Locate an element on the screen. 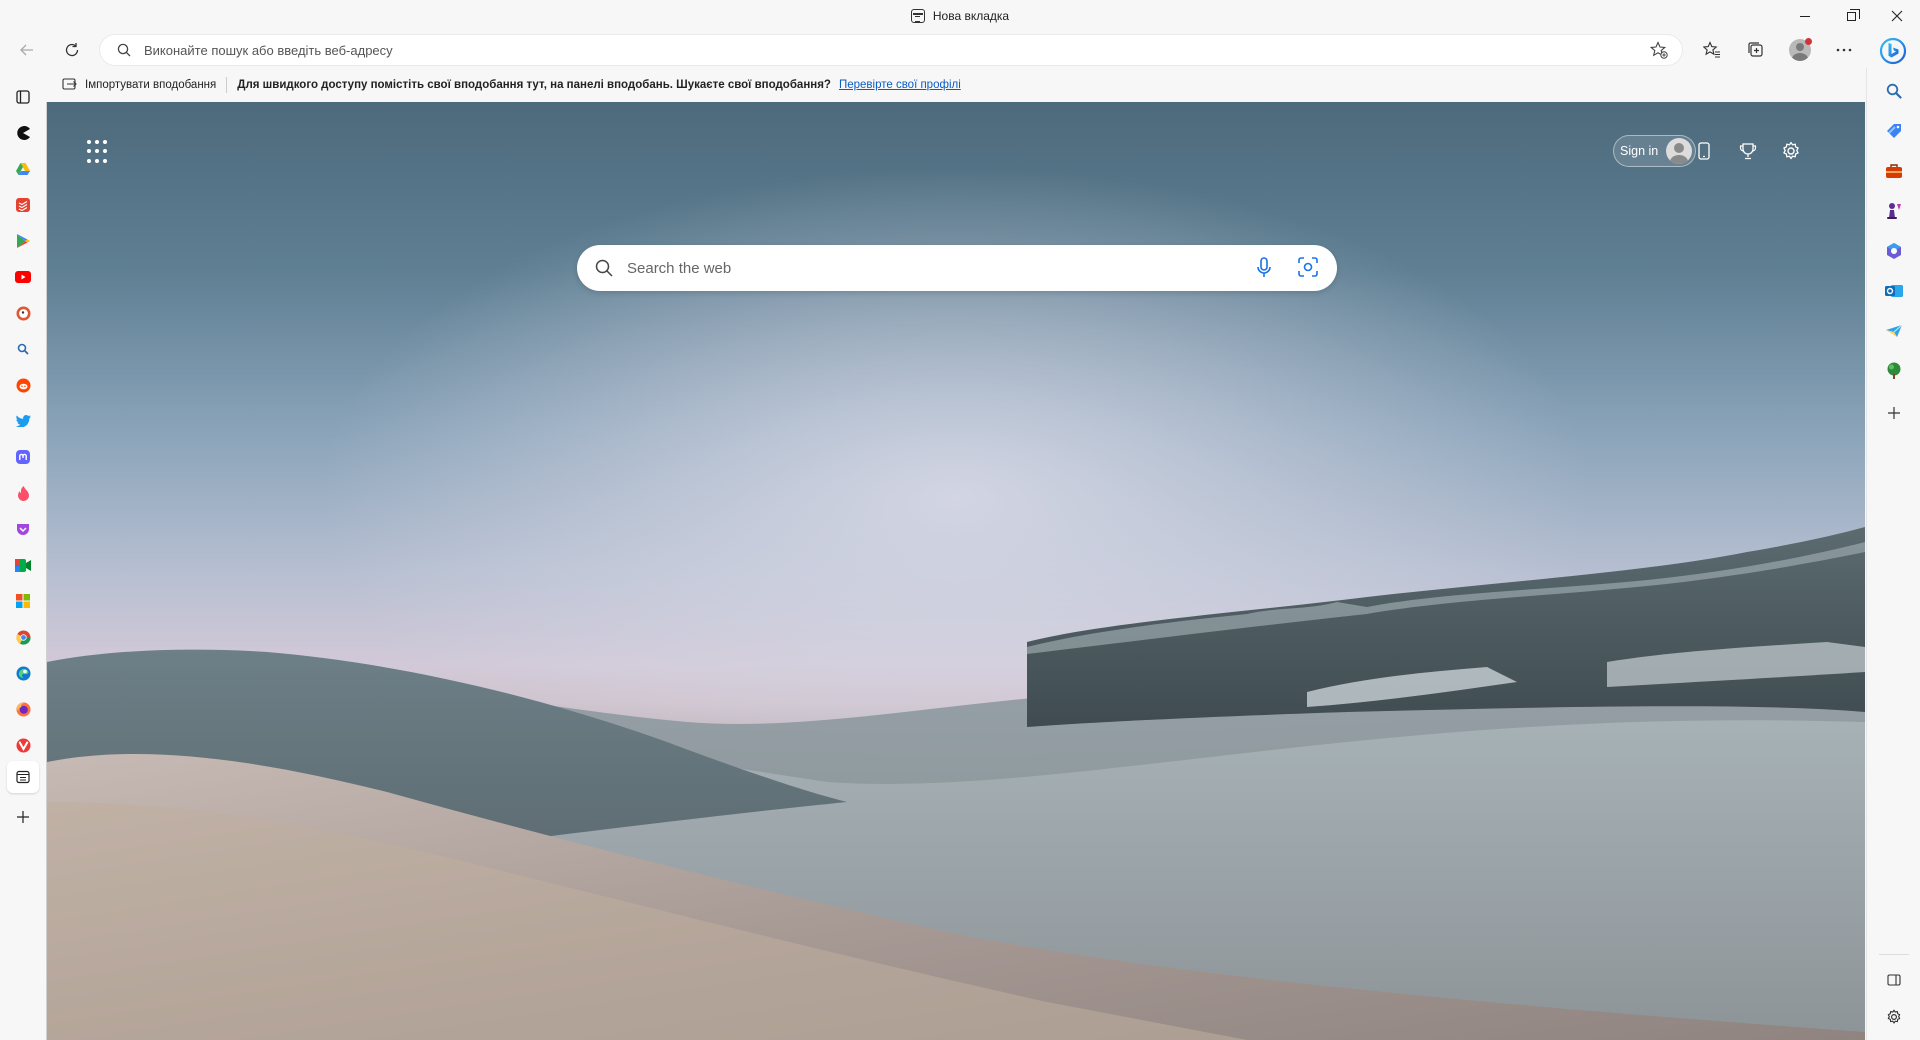 This screenshot has height=1040, width=1920. restore-button is located at coordinates (1851, 16).